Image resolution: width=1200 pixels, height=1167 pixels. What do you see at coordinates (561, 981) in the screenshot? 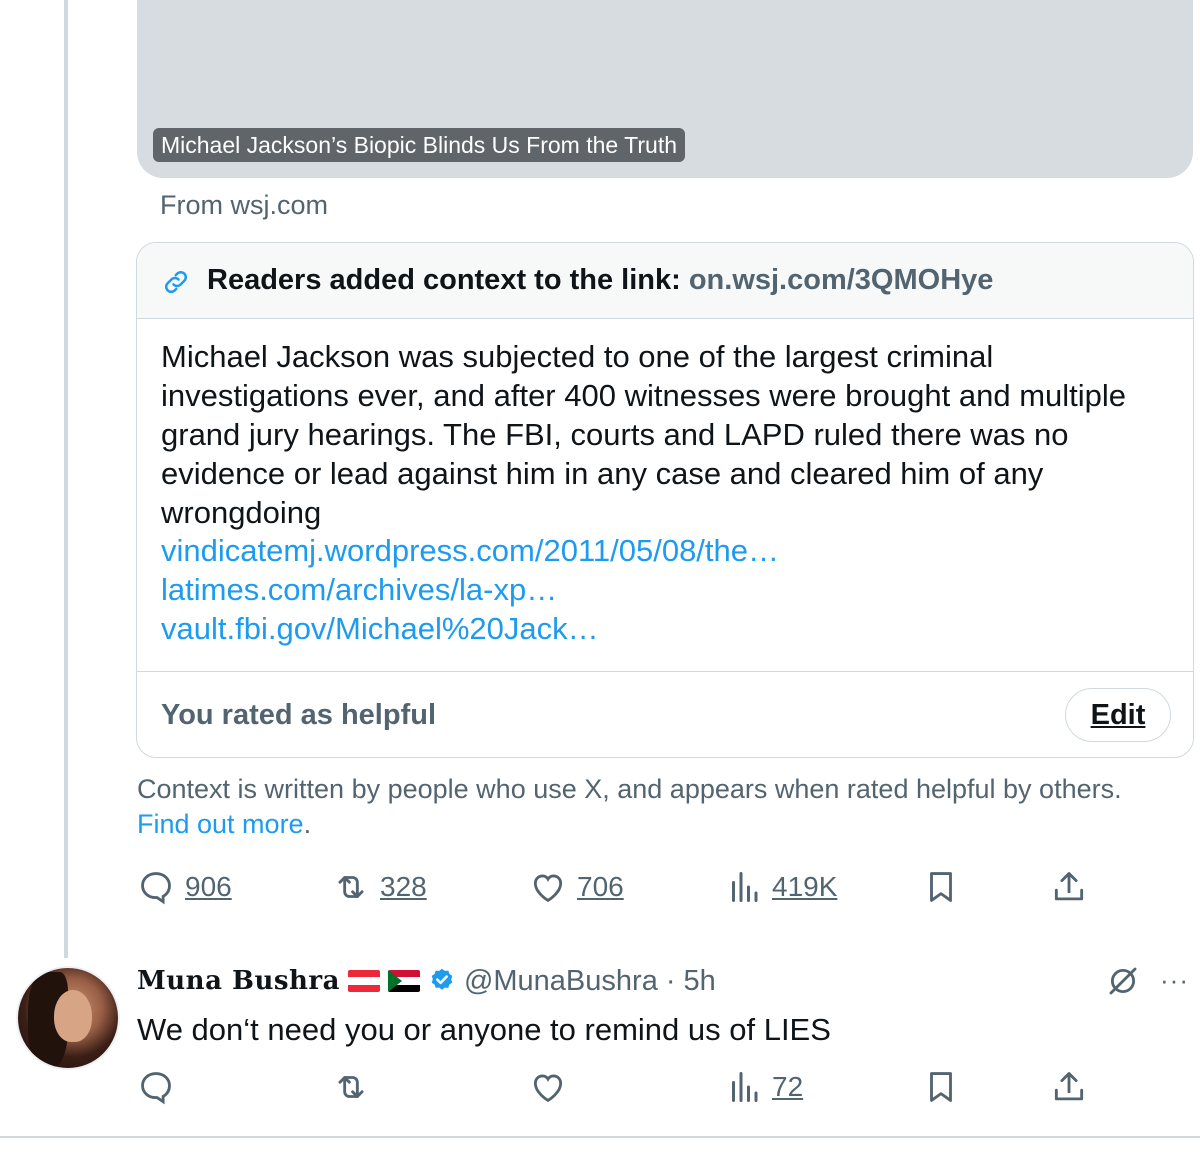
I see `reply-handle: @MunaBushra` at bounding box center [561, 981].